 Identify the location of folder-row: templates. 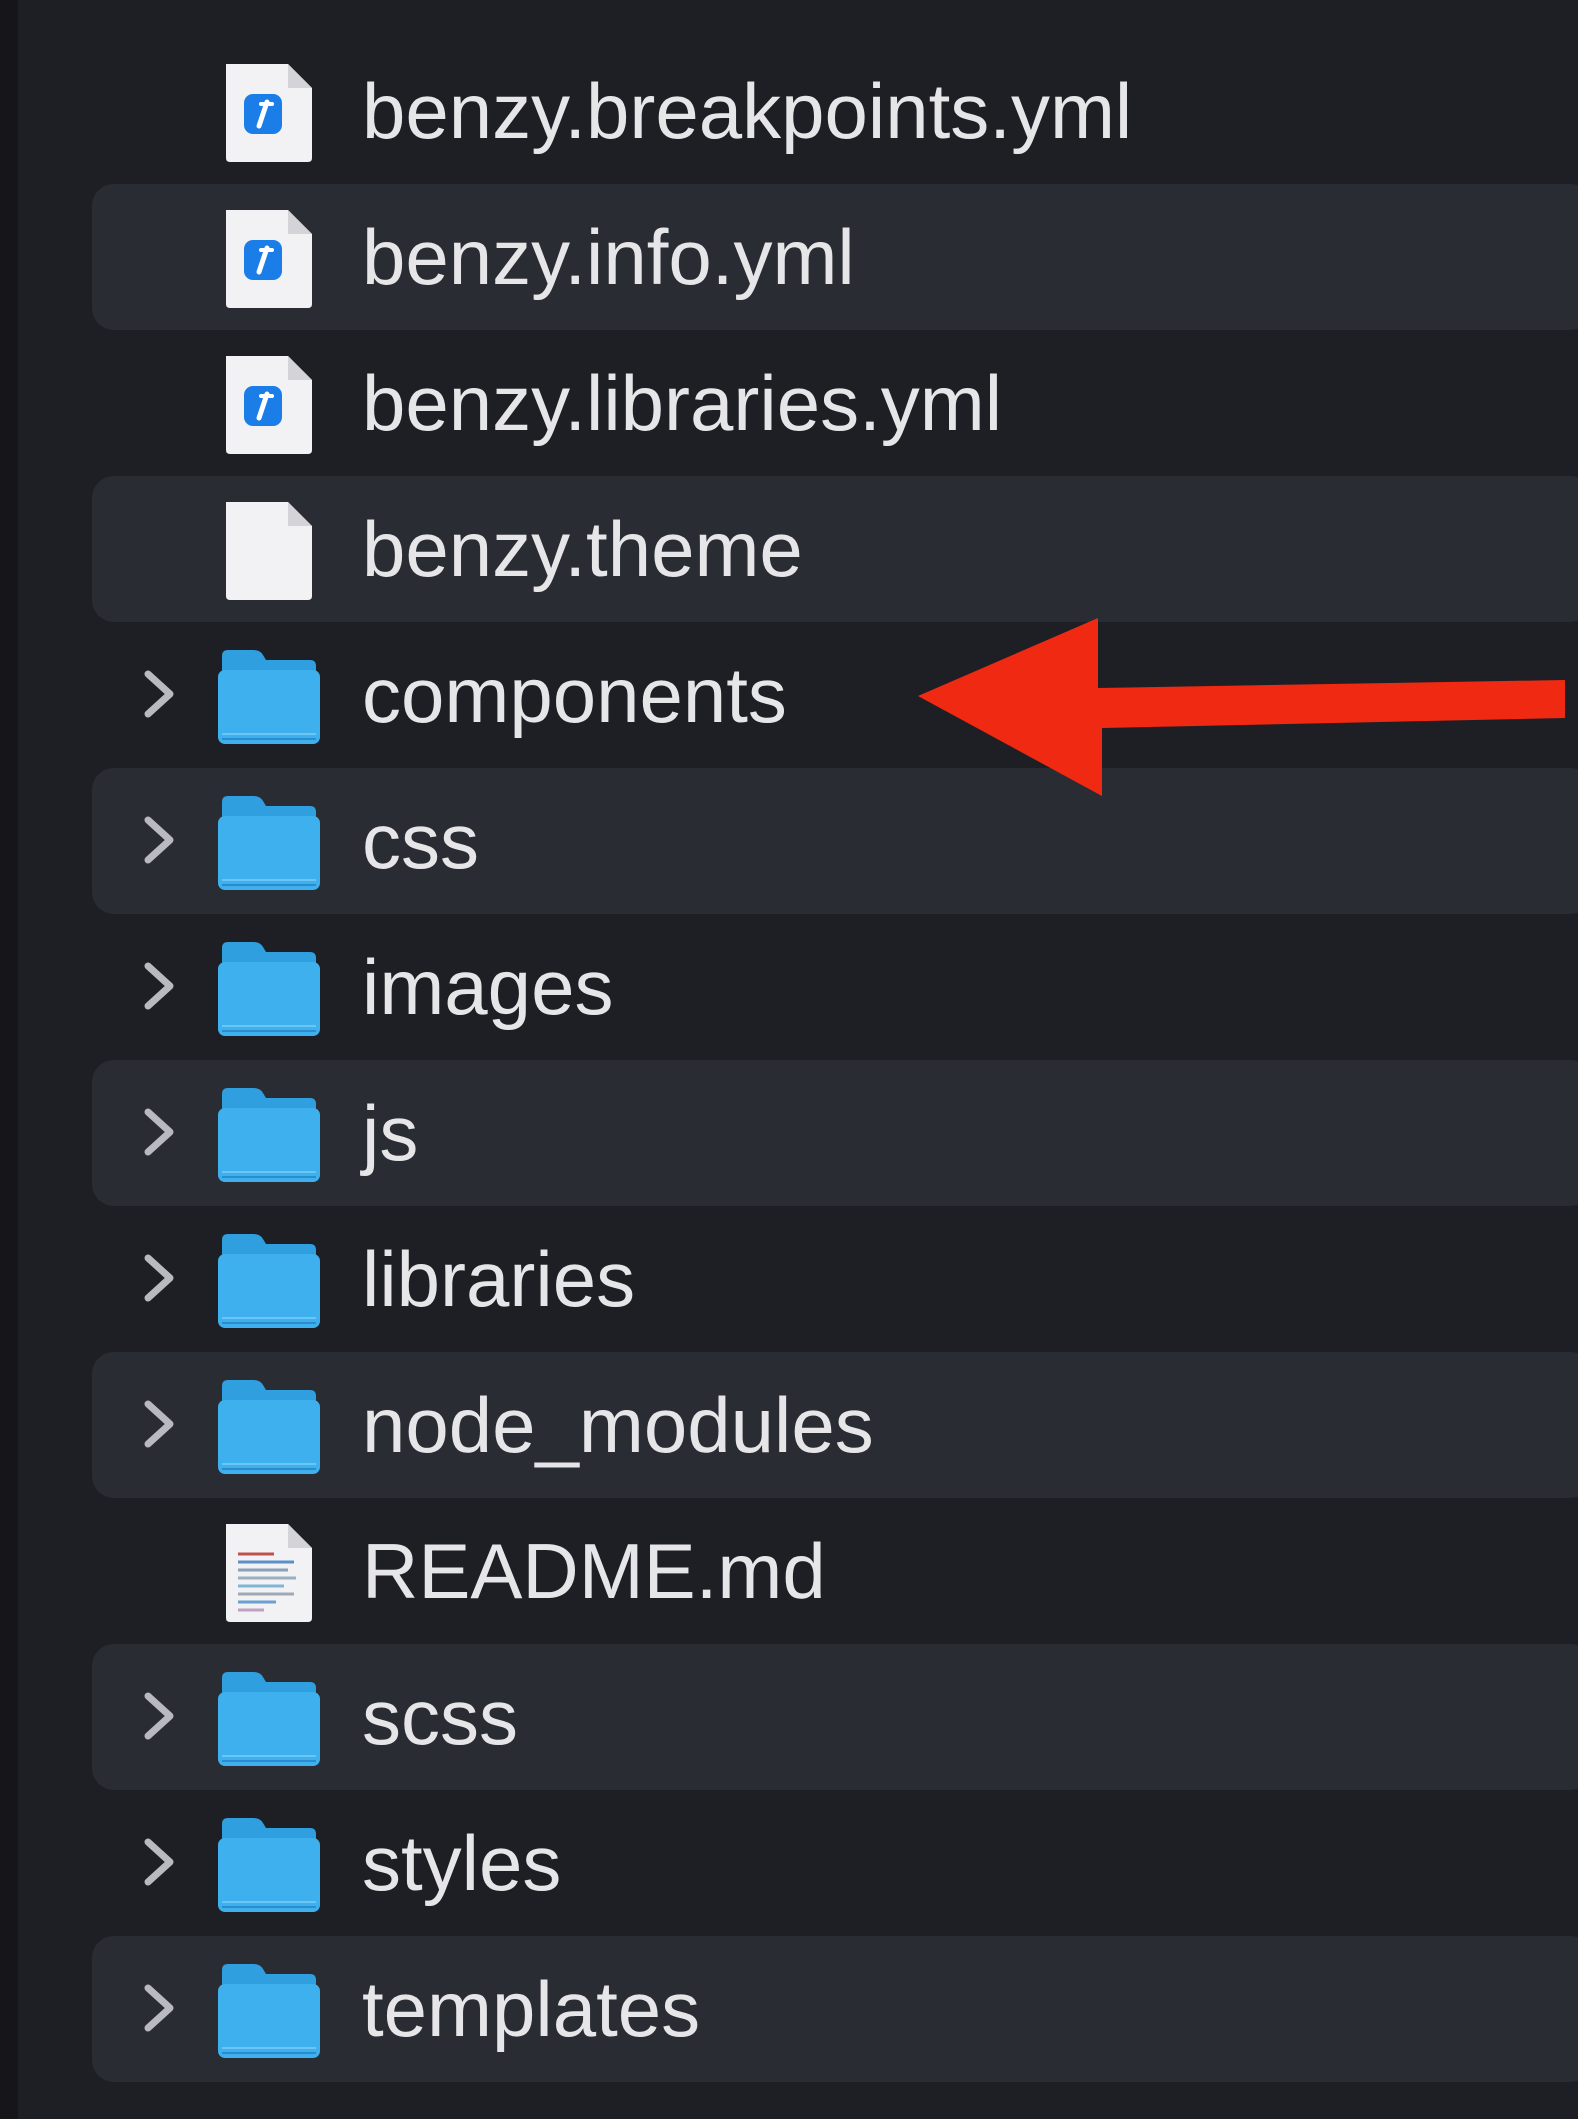
(789, 2009).